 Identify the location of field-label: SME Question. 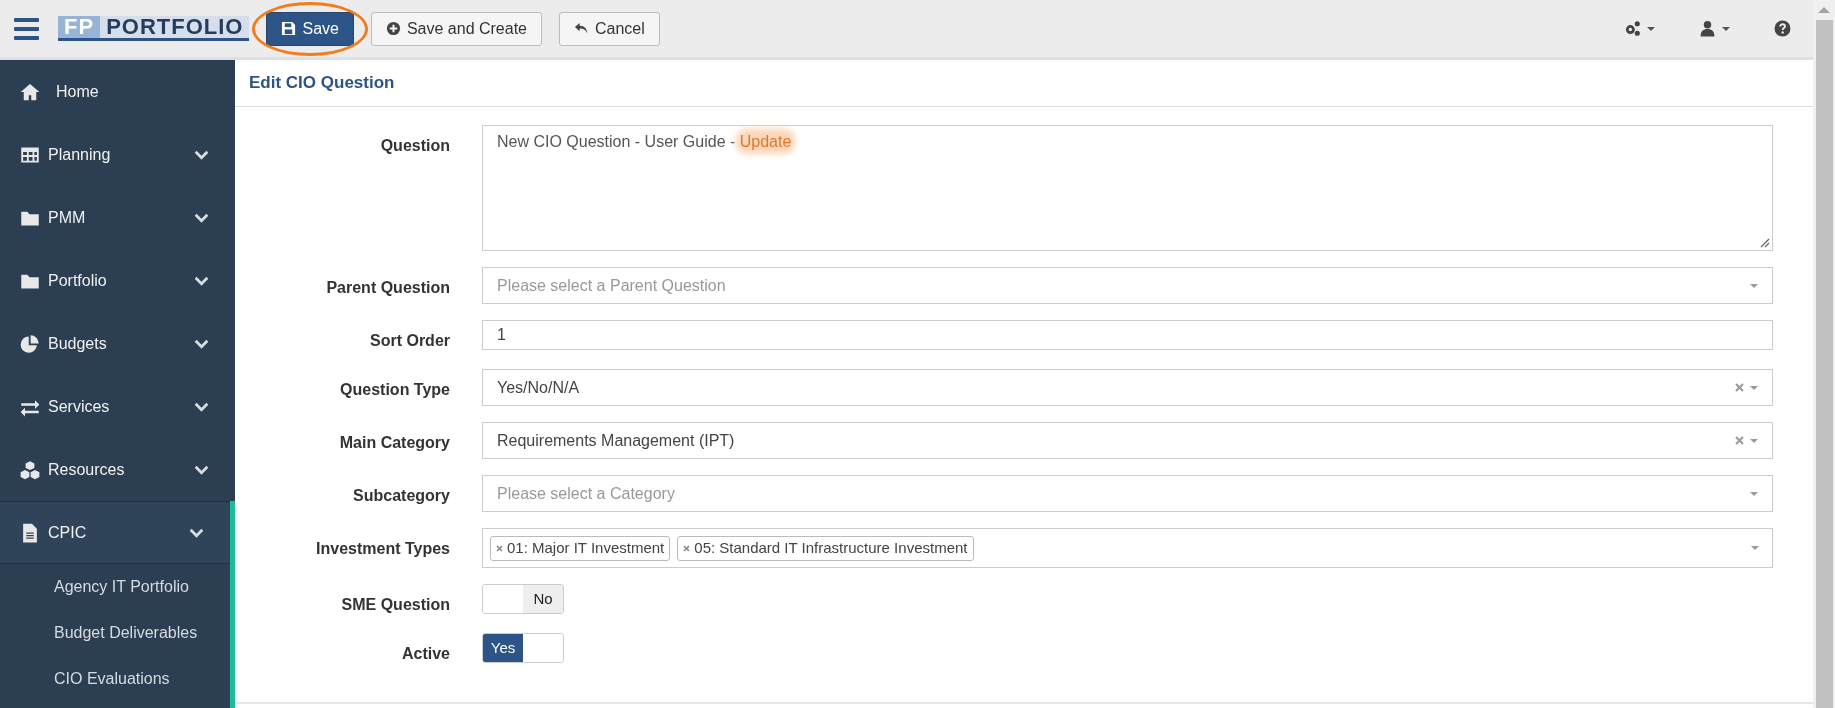
(395, 605).